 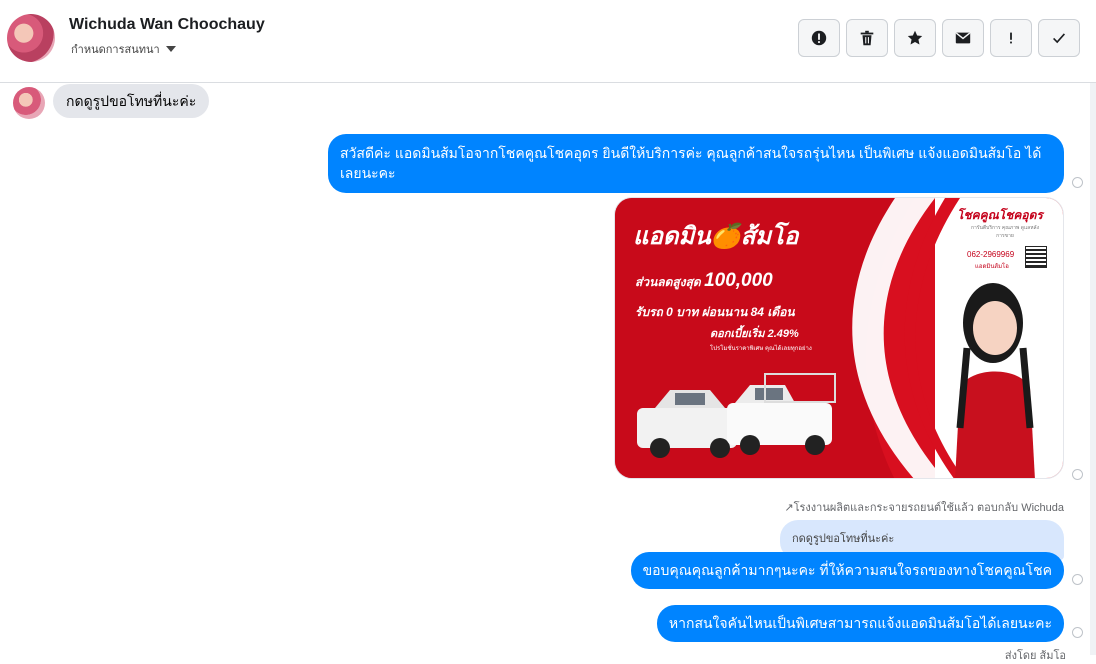 I want to click on sent-by-meta: ส่งโดย ส้มโอ, so click(x=1035, y=656).